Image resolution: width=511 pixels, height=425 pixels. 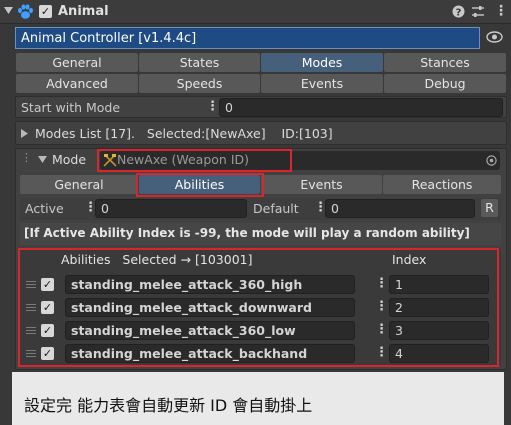 I want to click on eye-icon, so click(x=494, y=37).